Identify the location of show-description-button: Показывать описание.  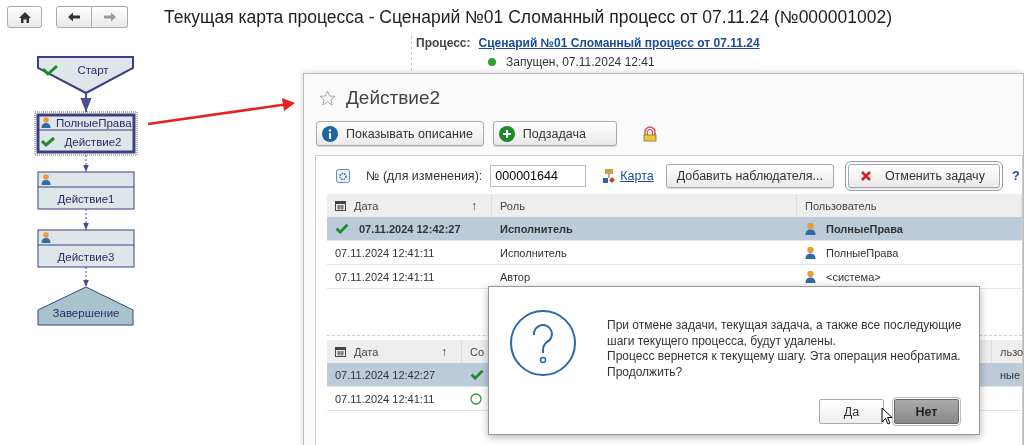
(400, 133).